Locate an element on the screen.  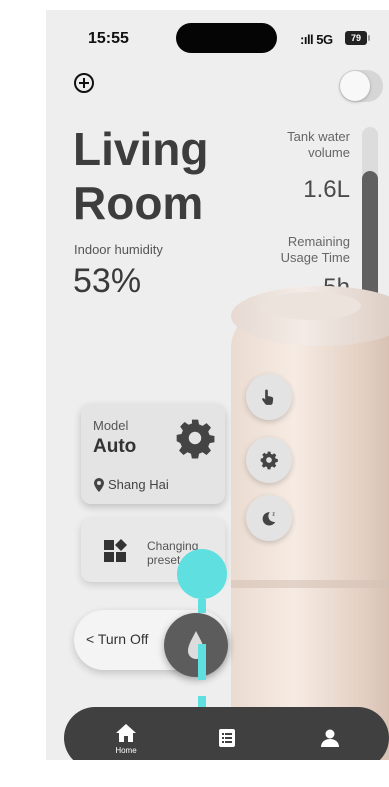
tab-list is located at coordinates (227, 733).